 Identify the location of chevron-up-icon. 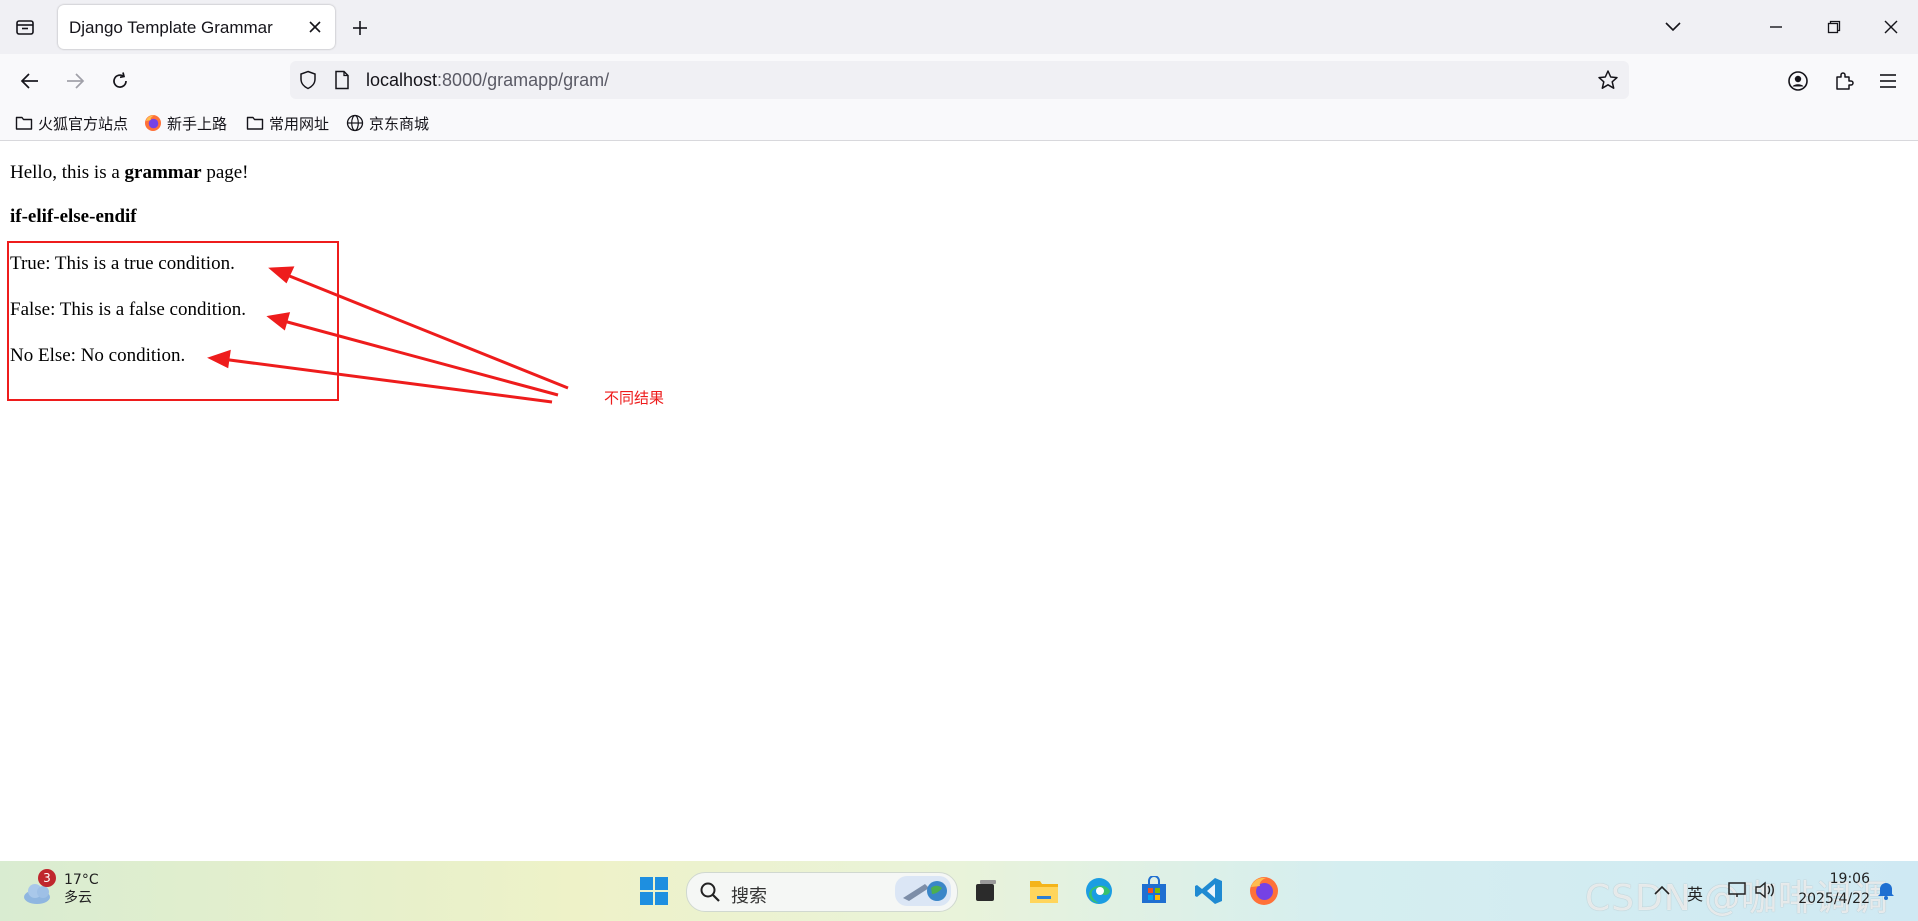
(1662, 890).